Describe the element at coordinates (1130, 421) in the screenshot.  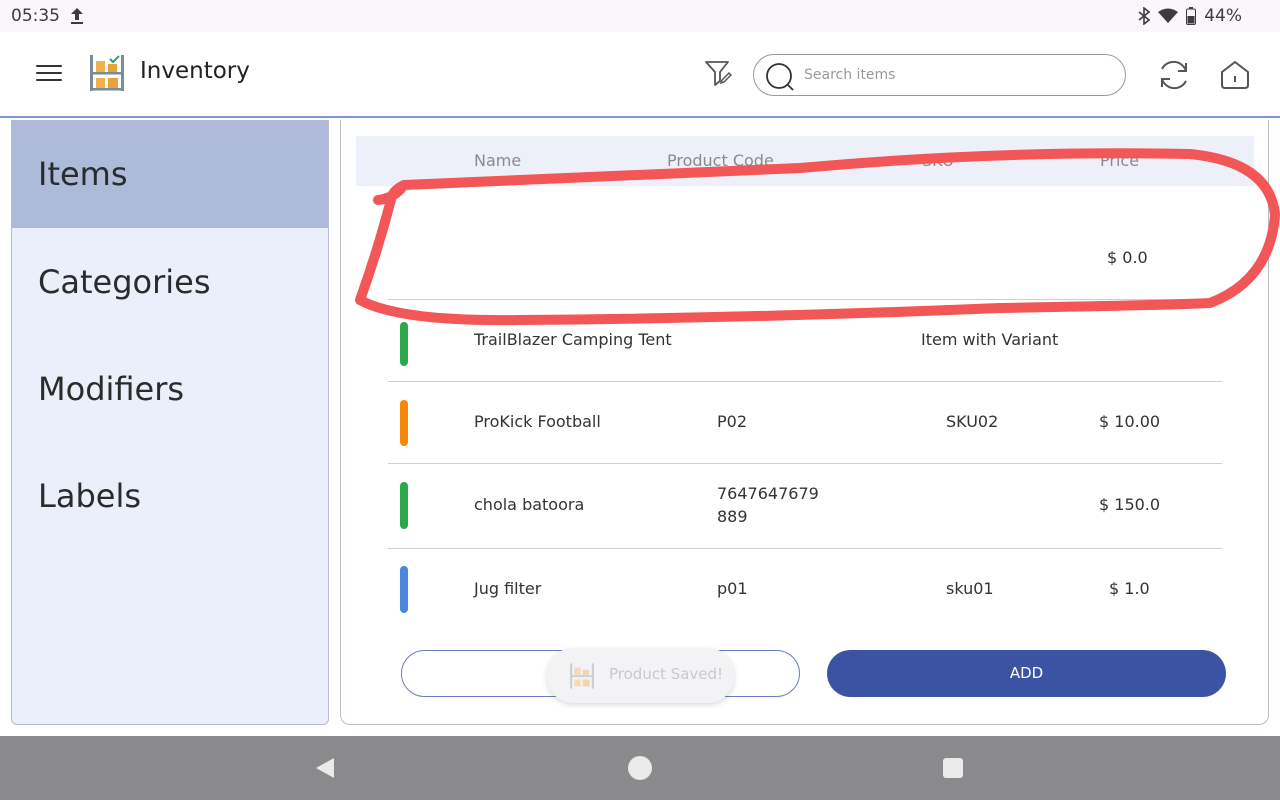
I see `row-price: $ 10.00` at that location.